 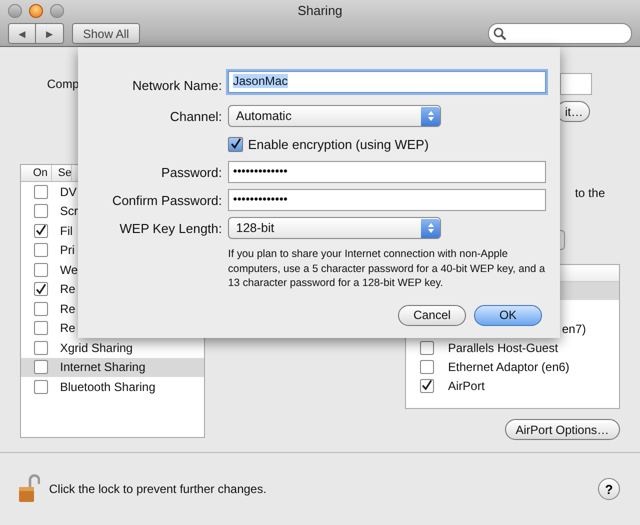 I want to click on service-name: Bluetooth Sharing, so click(x=108, y=387).